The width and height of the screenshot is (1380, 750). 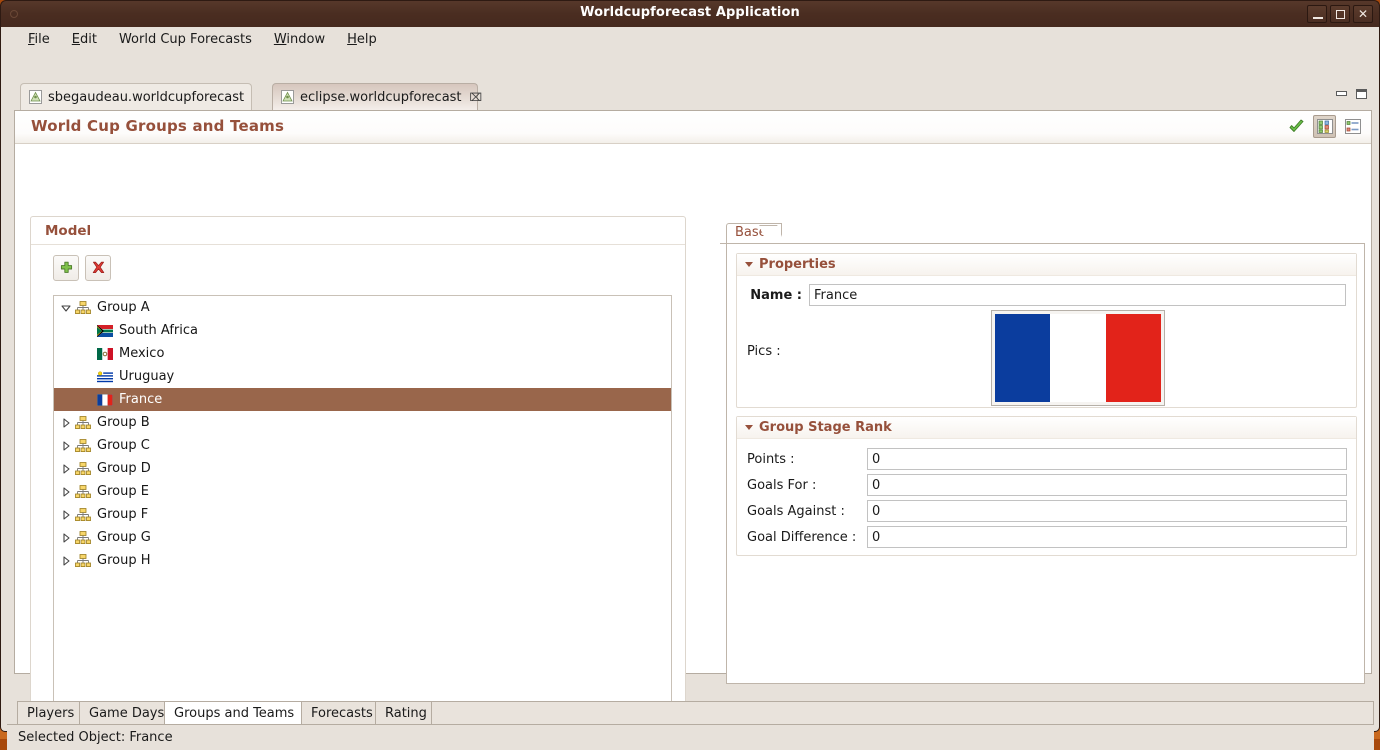 What do you see at coordinates (39, 39) in the screenshot?
I see `menu-file: File` at bounding box center [39, 39].